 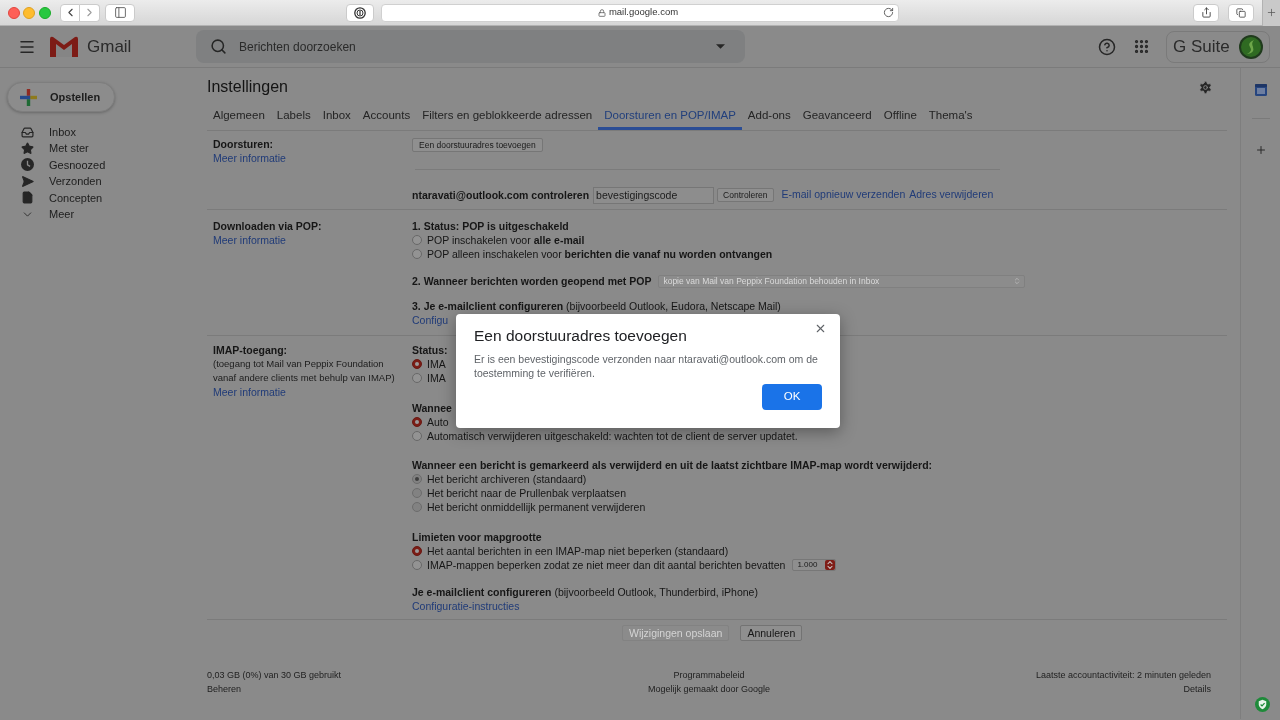 I want to click on nav-item: Verzonden, so click(x=70, y=181).